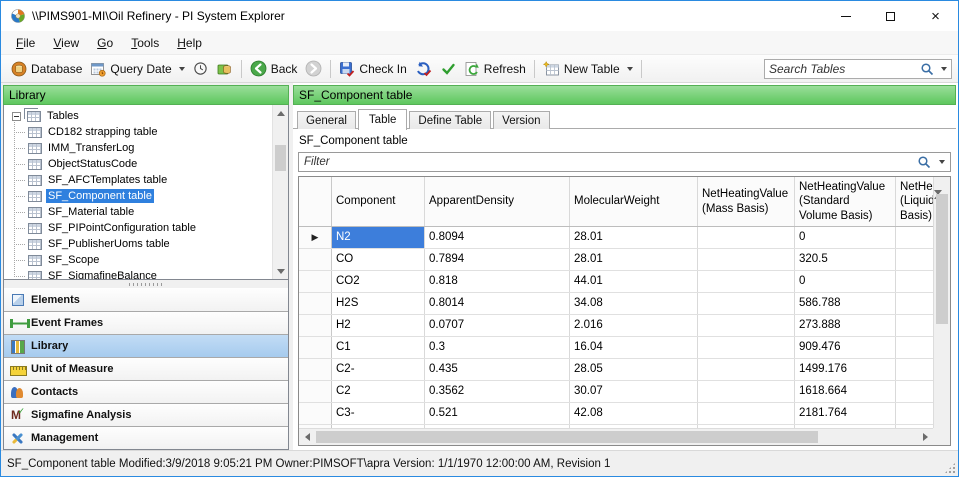 The image size is (959, 477). Describe the element at coordinates (63, 116) in the screenshot. I see `tree-root-label: Tables` at that location.